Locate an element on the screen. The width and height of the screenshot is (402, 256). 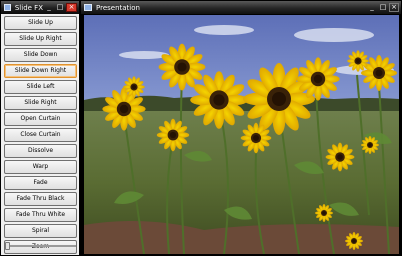
presentation-titlebar: Presentation _ □ × is located at coordinates (241, 7).